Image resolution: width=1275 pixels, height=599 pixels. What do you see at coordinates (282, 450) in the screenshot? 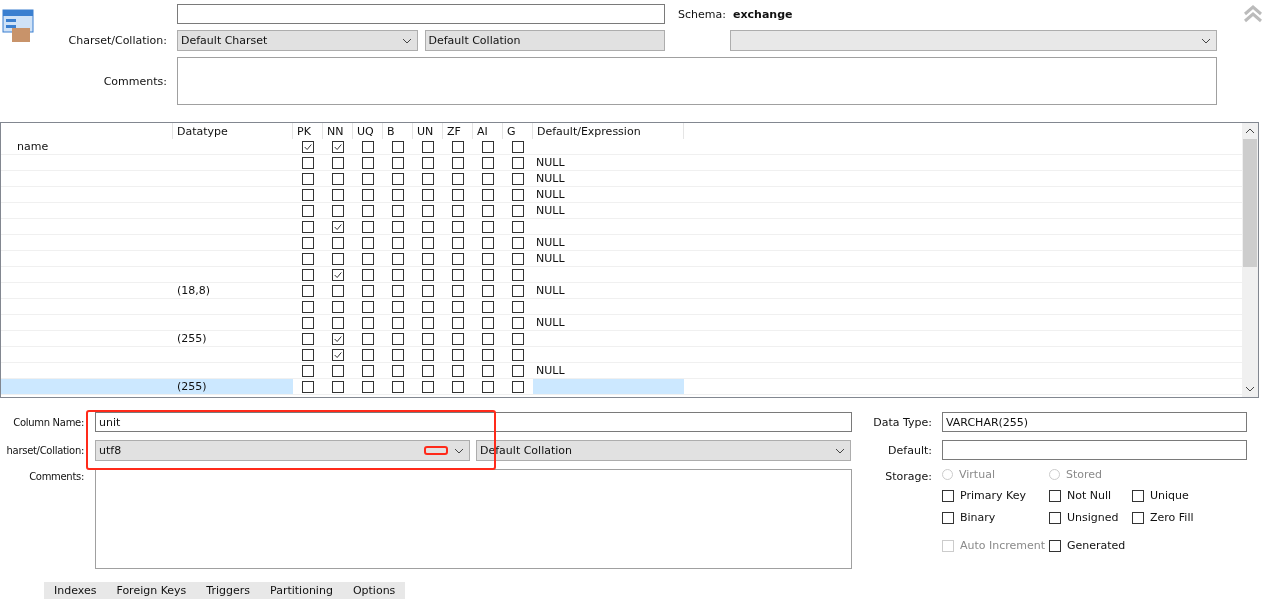
I see `charset-dropdown: utf8` at bounding box center [282, 450].